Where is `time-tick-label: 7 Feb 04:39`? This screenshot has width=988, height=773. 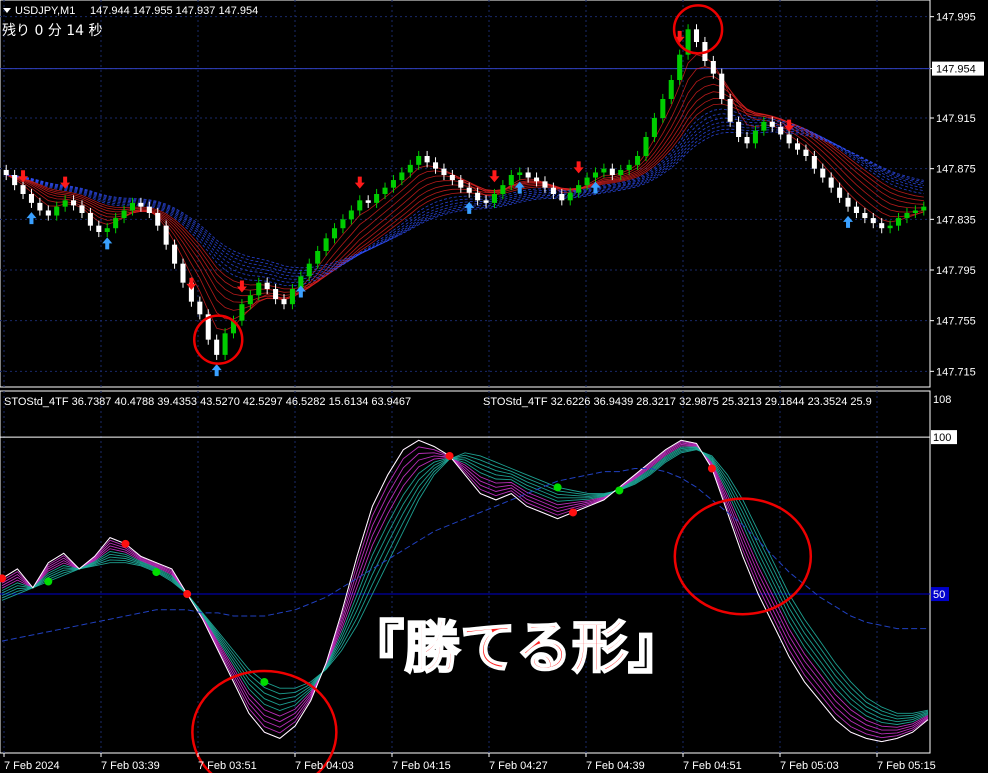 time-tick-label: 7 Feb 04:39 is located at coordinates (615, 766).